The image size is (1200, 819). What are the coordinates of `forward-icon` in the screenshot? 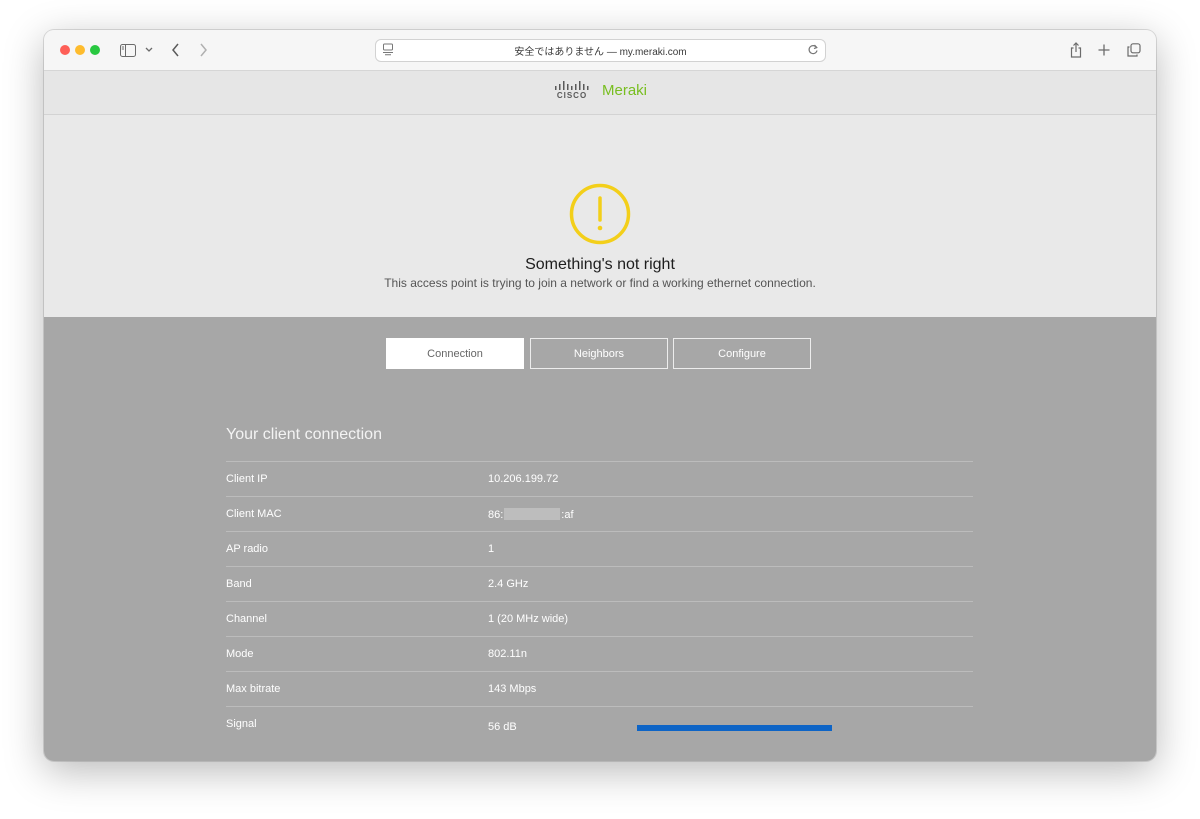 It's located at (203, 50).